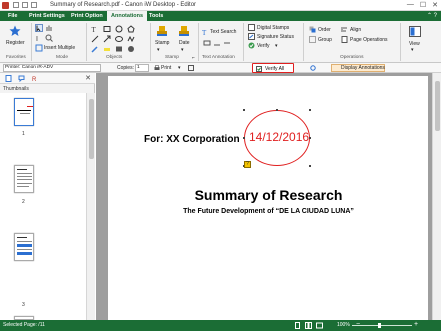 The image size is (441, 331). Describe the element at coordinates (273, 68) in the screenshot. I see `verify-all-button: Verify All` at that location.